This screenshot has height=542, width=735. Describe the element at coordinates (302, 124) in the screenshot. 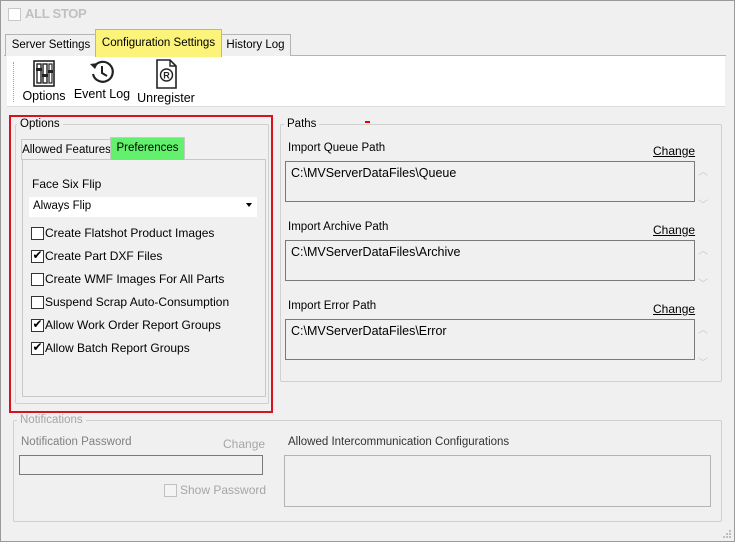

I see `paths-group-title: Paths` at that location.